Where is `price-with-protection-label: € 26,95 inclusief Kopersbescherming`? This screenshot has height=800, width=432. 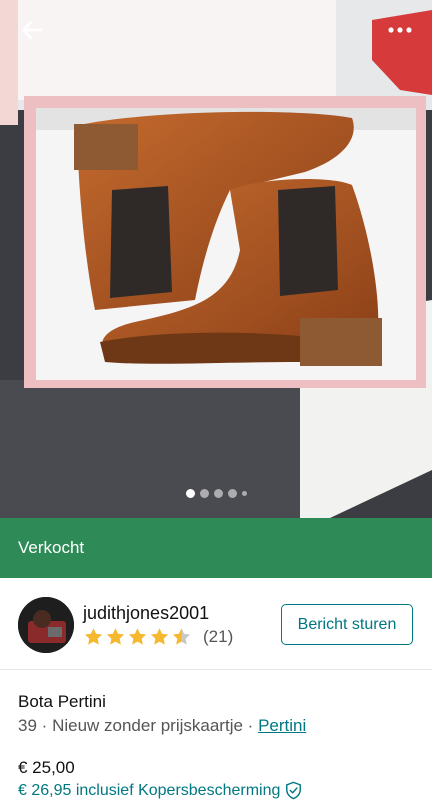
price-with-protection-label: € 26,95 inclusief Kopersbescherming is located at coordinates (149, 790).